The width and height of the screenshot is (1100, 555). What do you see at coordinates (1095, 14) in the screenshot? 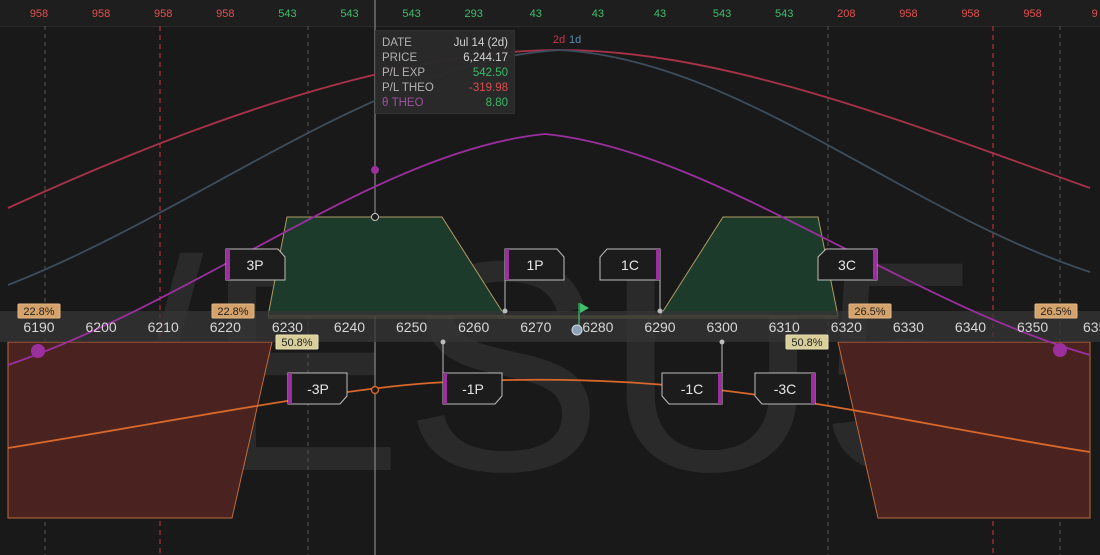
I see `position-count-label: 9` at bounding box center [1095, 14].